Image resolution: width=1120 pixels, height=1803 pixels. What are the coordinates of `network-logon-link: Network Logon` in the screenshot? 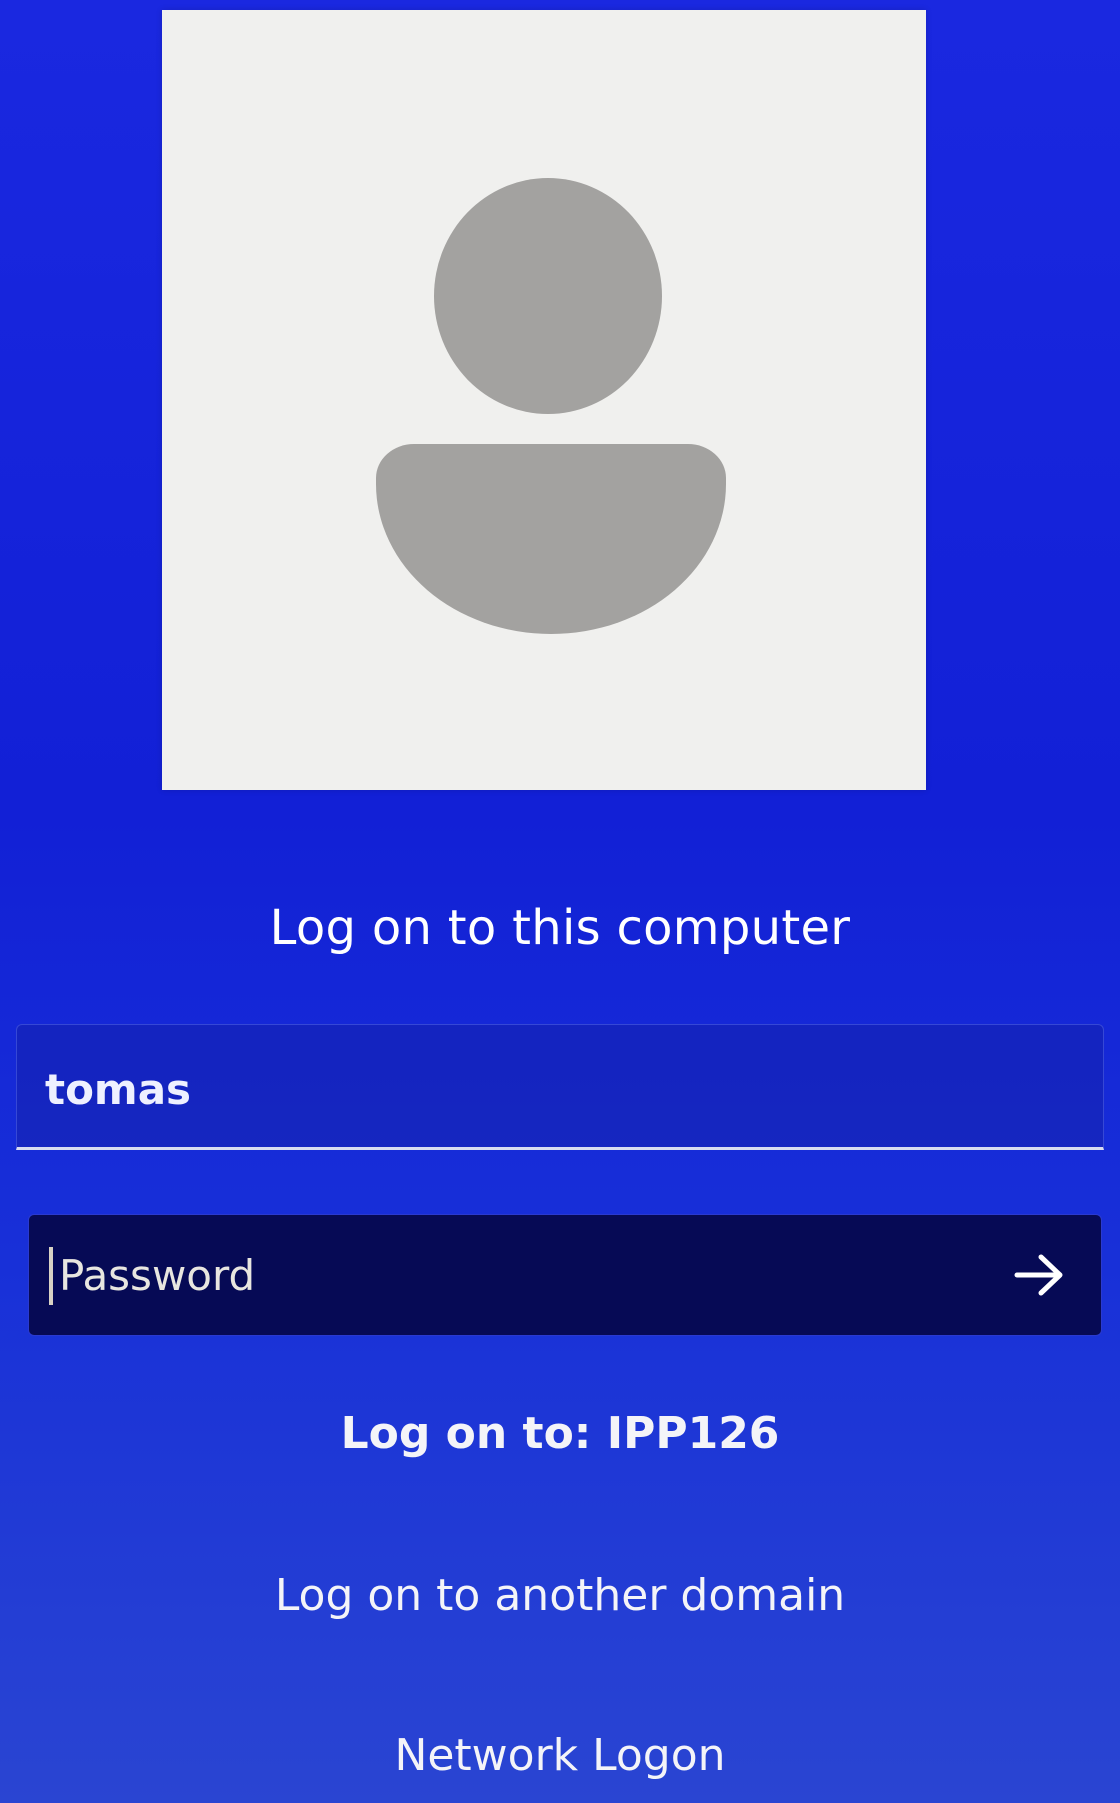 It's located at (560, 1755).